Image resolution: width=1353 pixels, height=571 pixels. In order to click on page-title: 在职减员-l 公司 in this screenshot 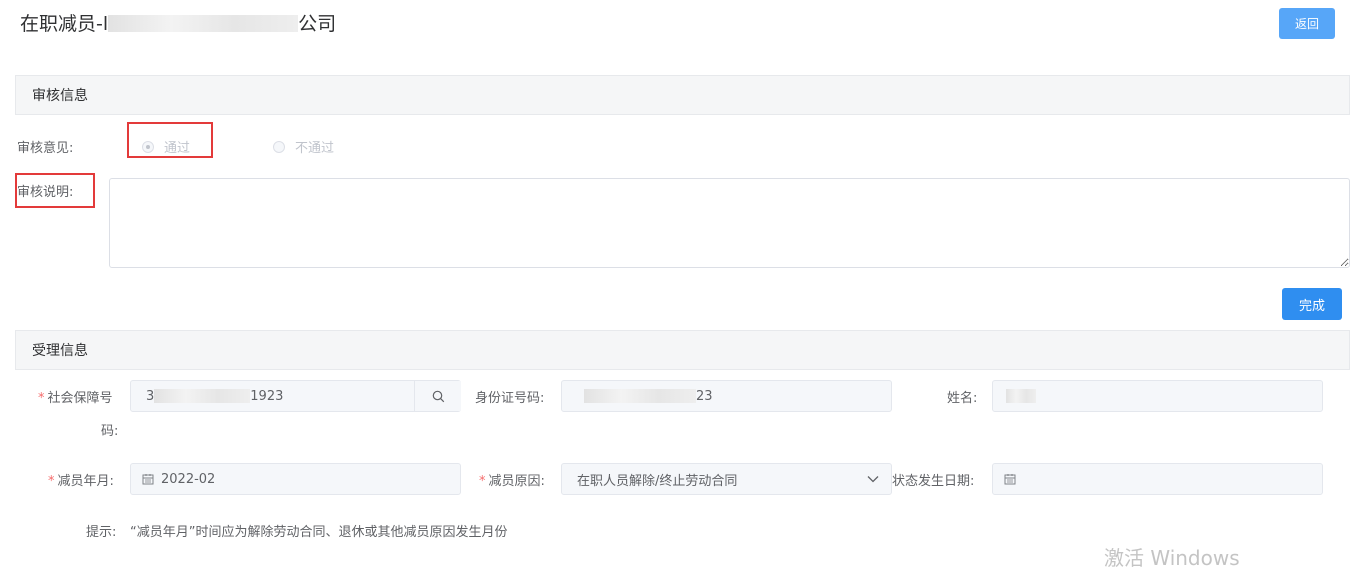, I will do `click(178, 22)`.